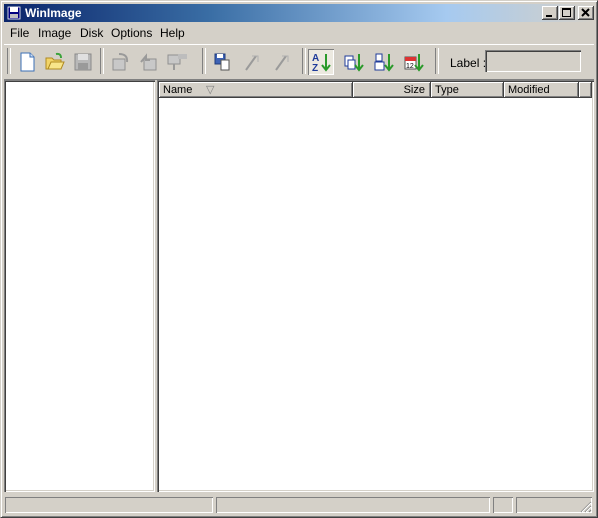 Image resolution: width=598 pixels, height=518 pixels. I want to click on svg-text: 12, so click(410, 66).